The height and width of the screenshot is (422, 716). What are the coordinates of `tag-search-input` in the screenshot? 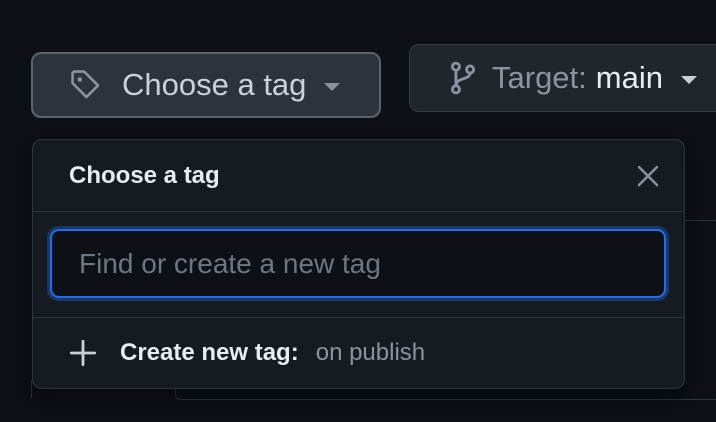 It's located at (358, 263).